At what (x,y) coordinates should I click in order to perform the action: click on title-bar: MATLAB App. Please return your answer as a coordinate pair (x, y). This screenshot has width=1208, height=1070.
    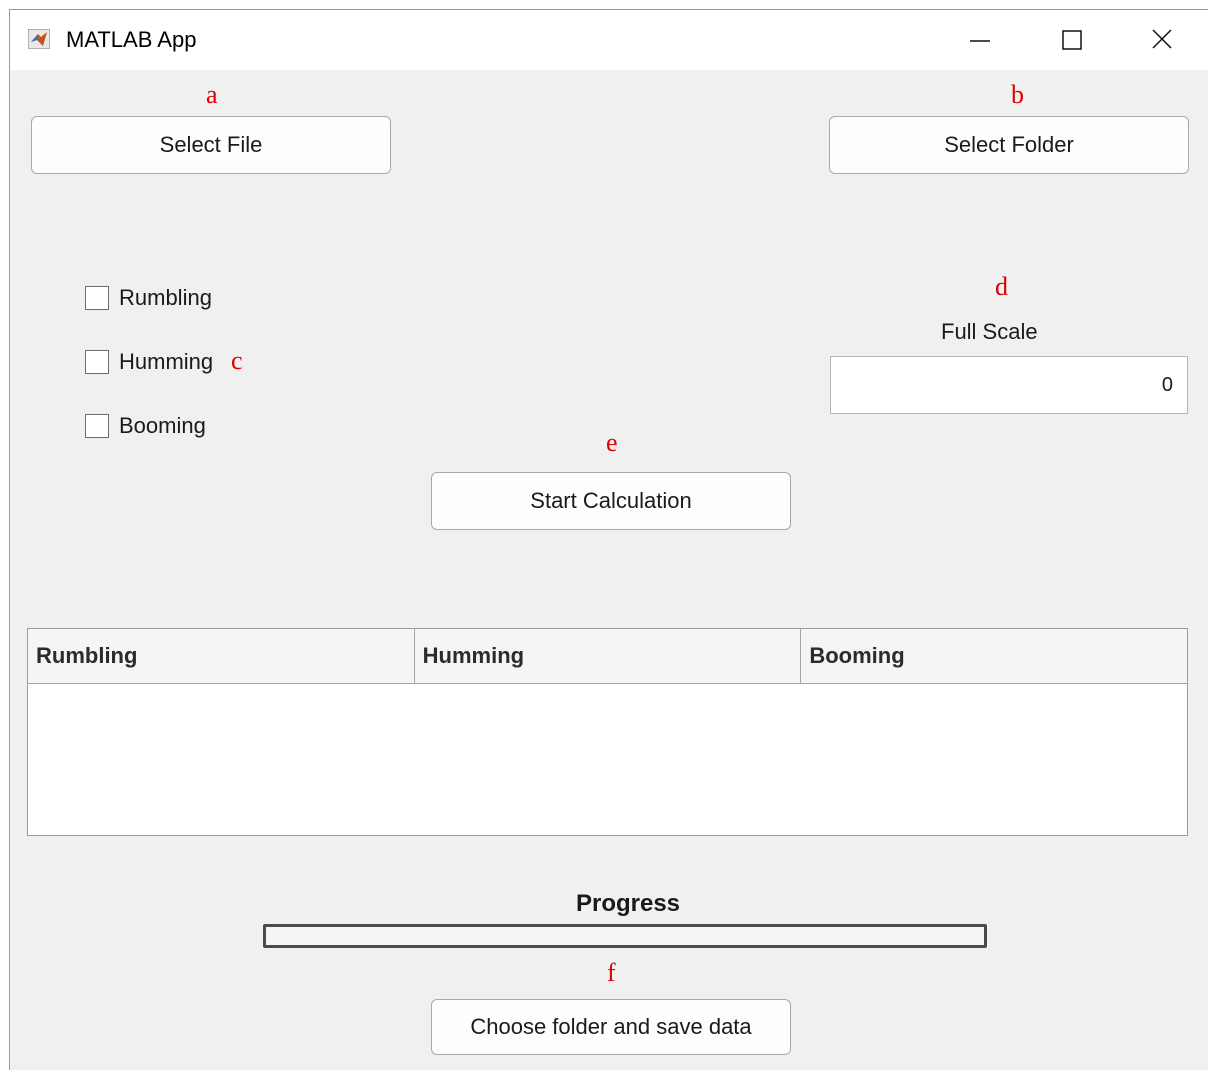
    Looking at the image, I should click on (609, 40).